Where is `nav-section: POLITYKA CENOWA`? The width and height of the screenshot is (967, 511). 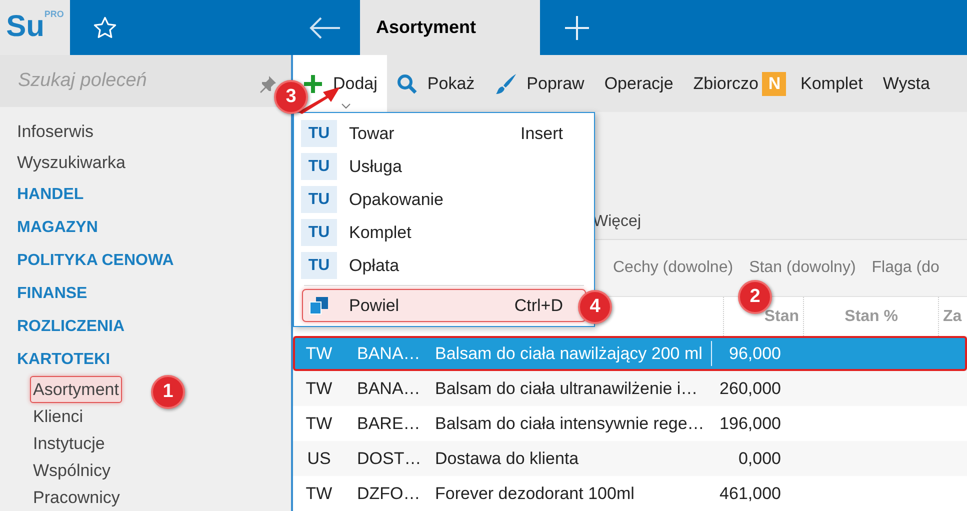 nav-section: POLITYKA CENOWA is located at coordinates (95, 260).